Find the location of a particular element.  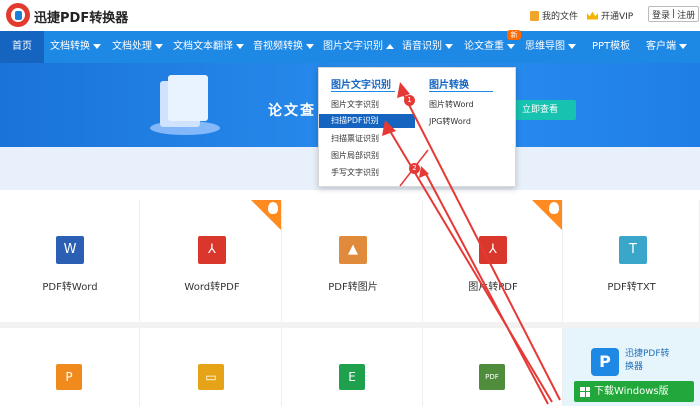

nav-client: 客户端 is located at coordinates (666, 47).